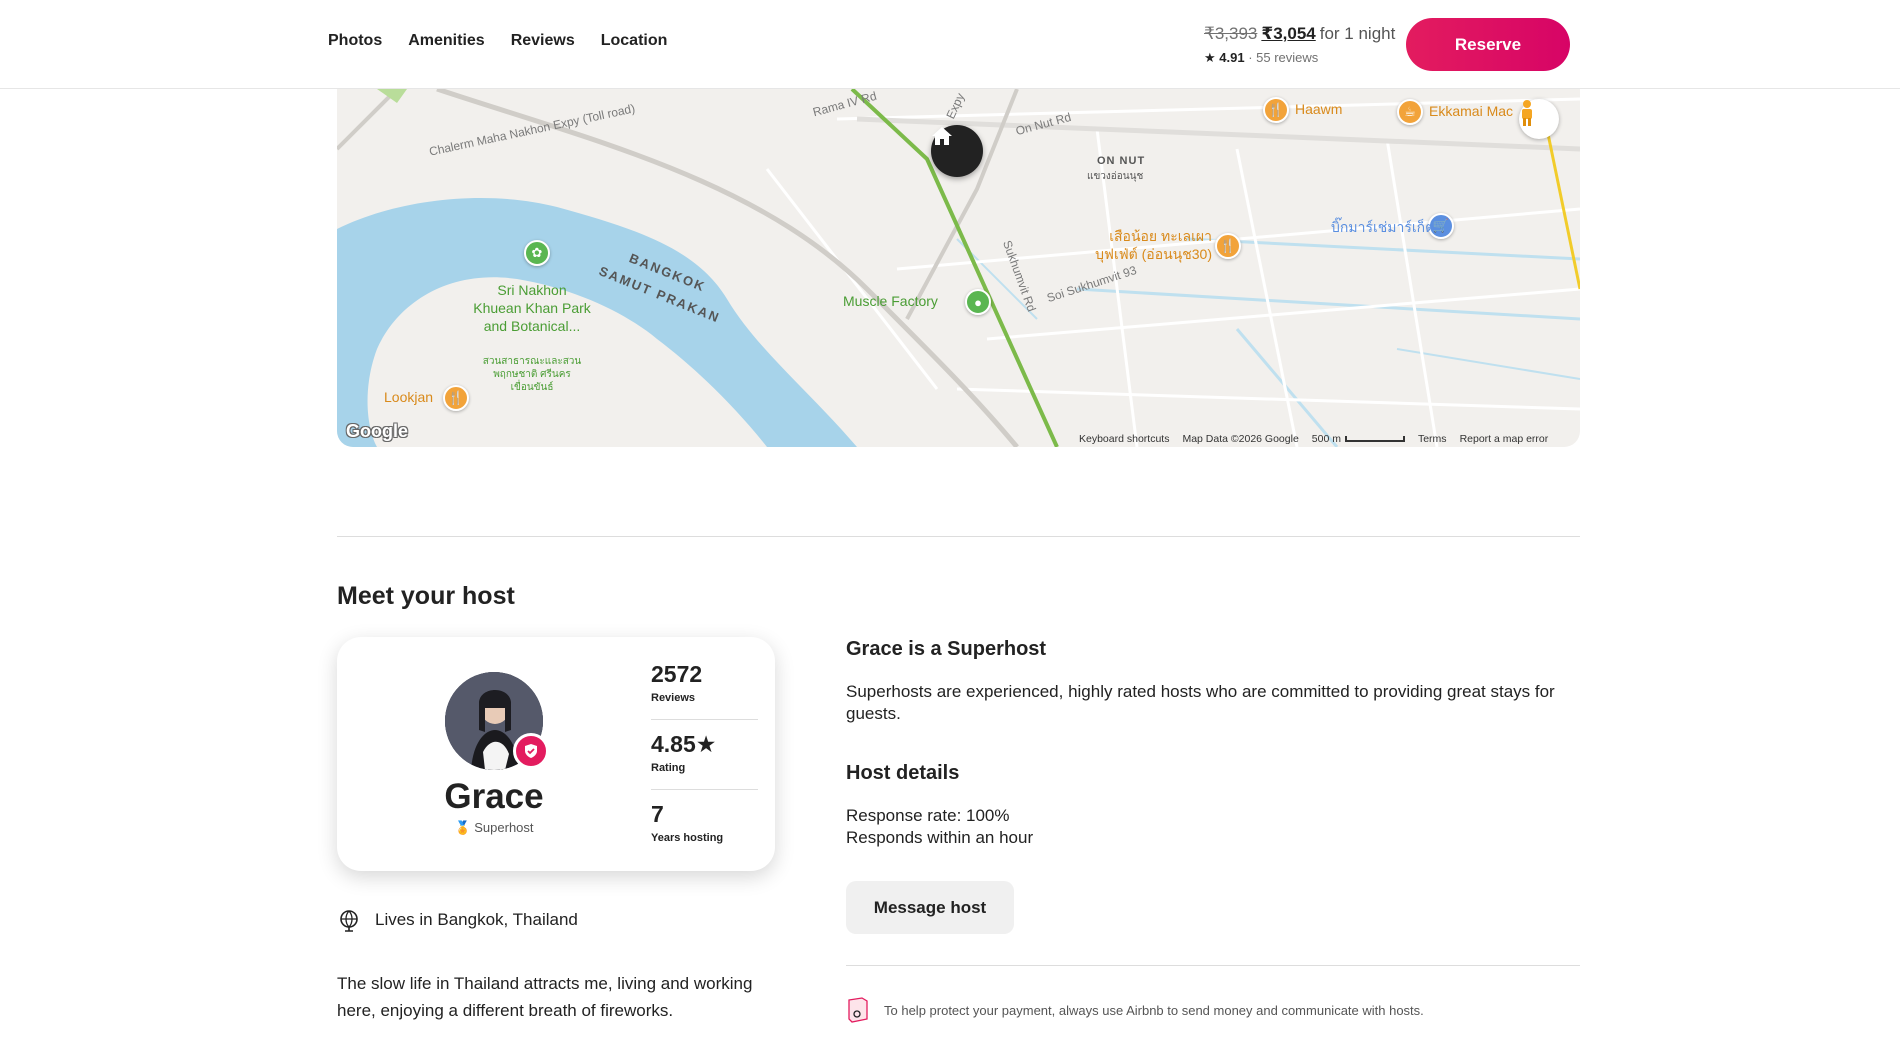 Image resolution: width=1900 pixels, height=1057 pixels. Describe the element at coordinates (1319, 109) in the screenshot. I see `poi-label-haawm: Haawm` at that location.